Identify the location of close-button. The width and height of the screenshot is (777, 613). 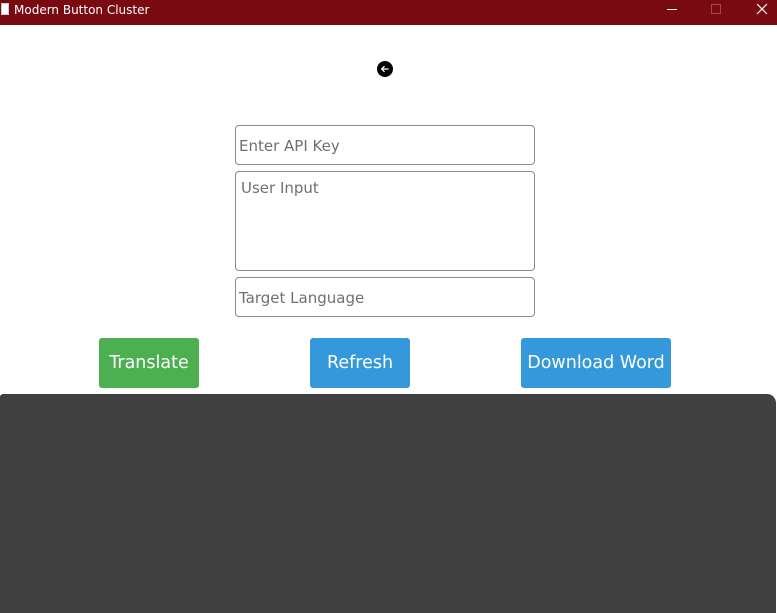
(757, 12).